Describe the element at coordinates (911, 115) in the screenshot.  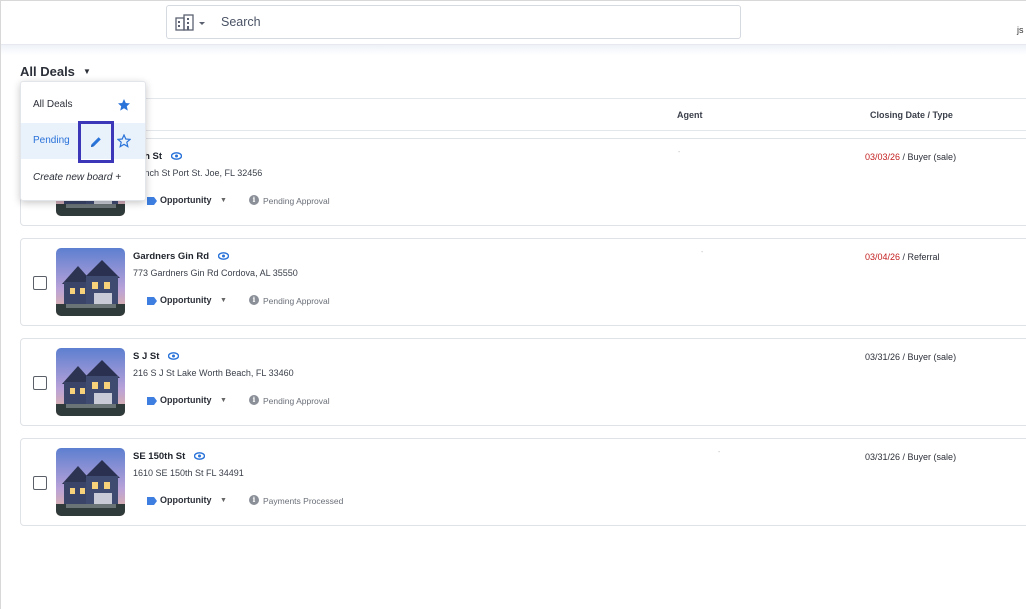
I see `column-header-closing: Closing Date / Type` at that location.